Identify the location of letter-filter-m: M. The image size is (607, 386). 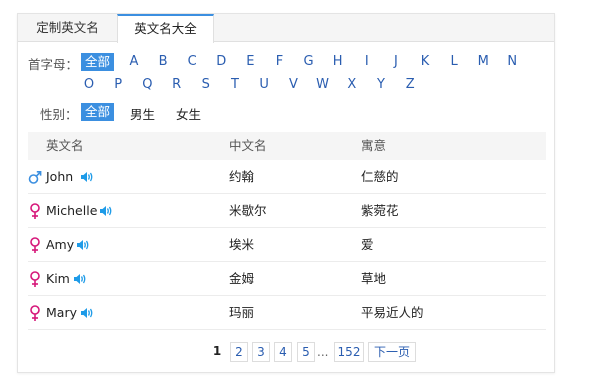
(483, 61).